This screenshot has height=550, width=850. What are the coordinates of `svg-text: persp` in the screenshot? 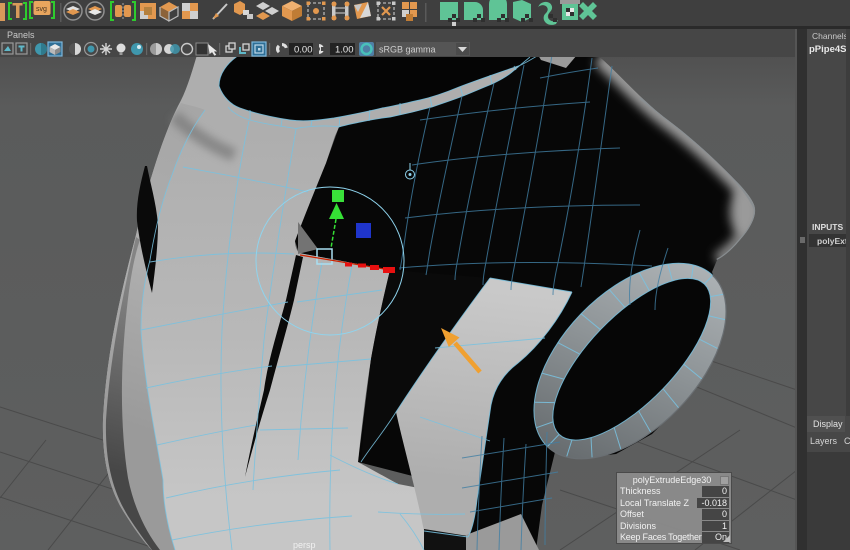 It's located at (304, 545).